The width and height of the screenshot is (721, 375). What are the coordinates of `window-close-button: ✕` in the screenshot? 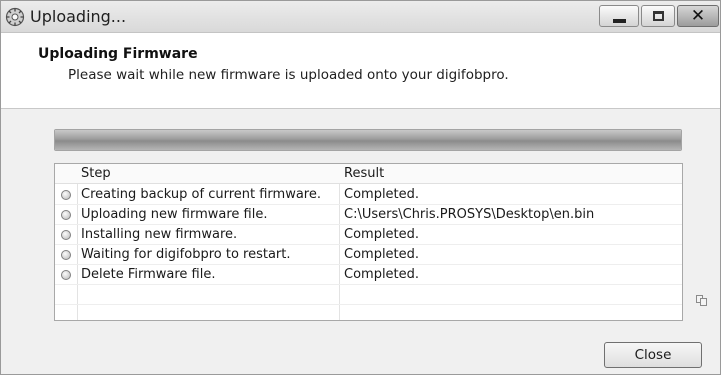 It's located at (698, 16).